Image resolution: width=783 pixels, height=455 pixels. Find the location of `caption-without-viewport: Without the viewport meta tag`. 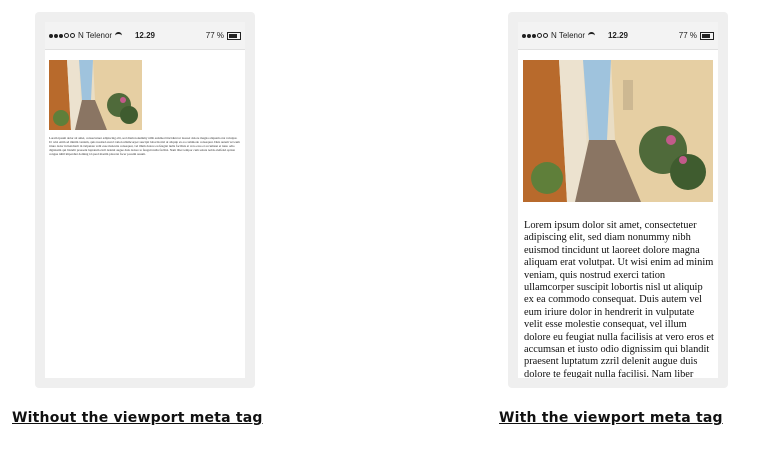

caption-without-viewport: Without the viewport meta tag is located at coordinates (137, 418).